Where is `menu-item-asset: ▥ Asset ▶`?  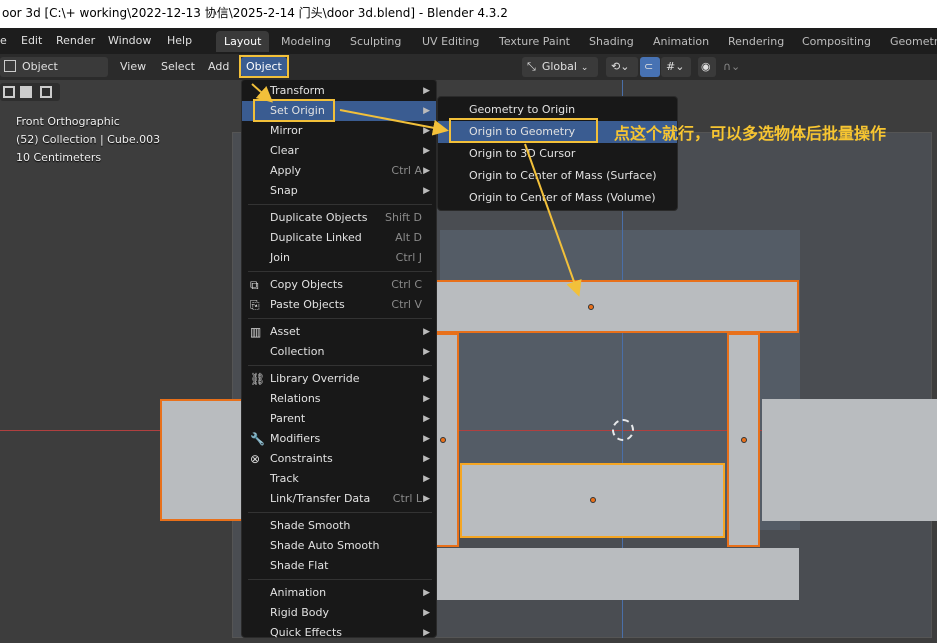
menu-item-asset: ▥ Asset ▶ is located at coordinates (339, 332).